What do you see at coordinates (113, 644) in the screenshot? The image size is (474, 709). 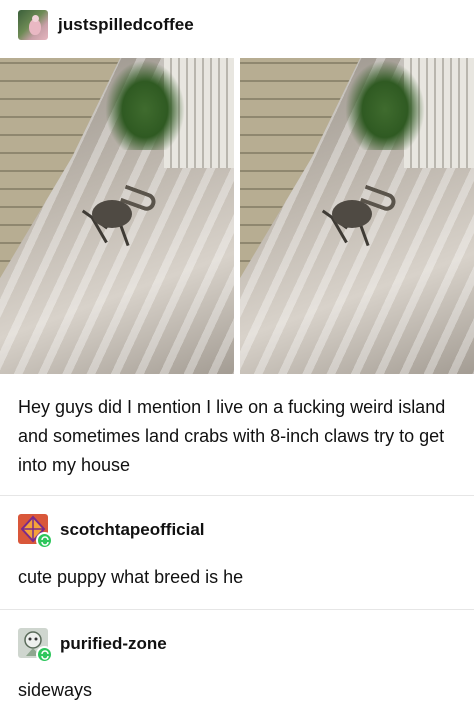 I see `reblog-username: purified-zone` at bounding box center [113, 644].